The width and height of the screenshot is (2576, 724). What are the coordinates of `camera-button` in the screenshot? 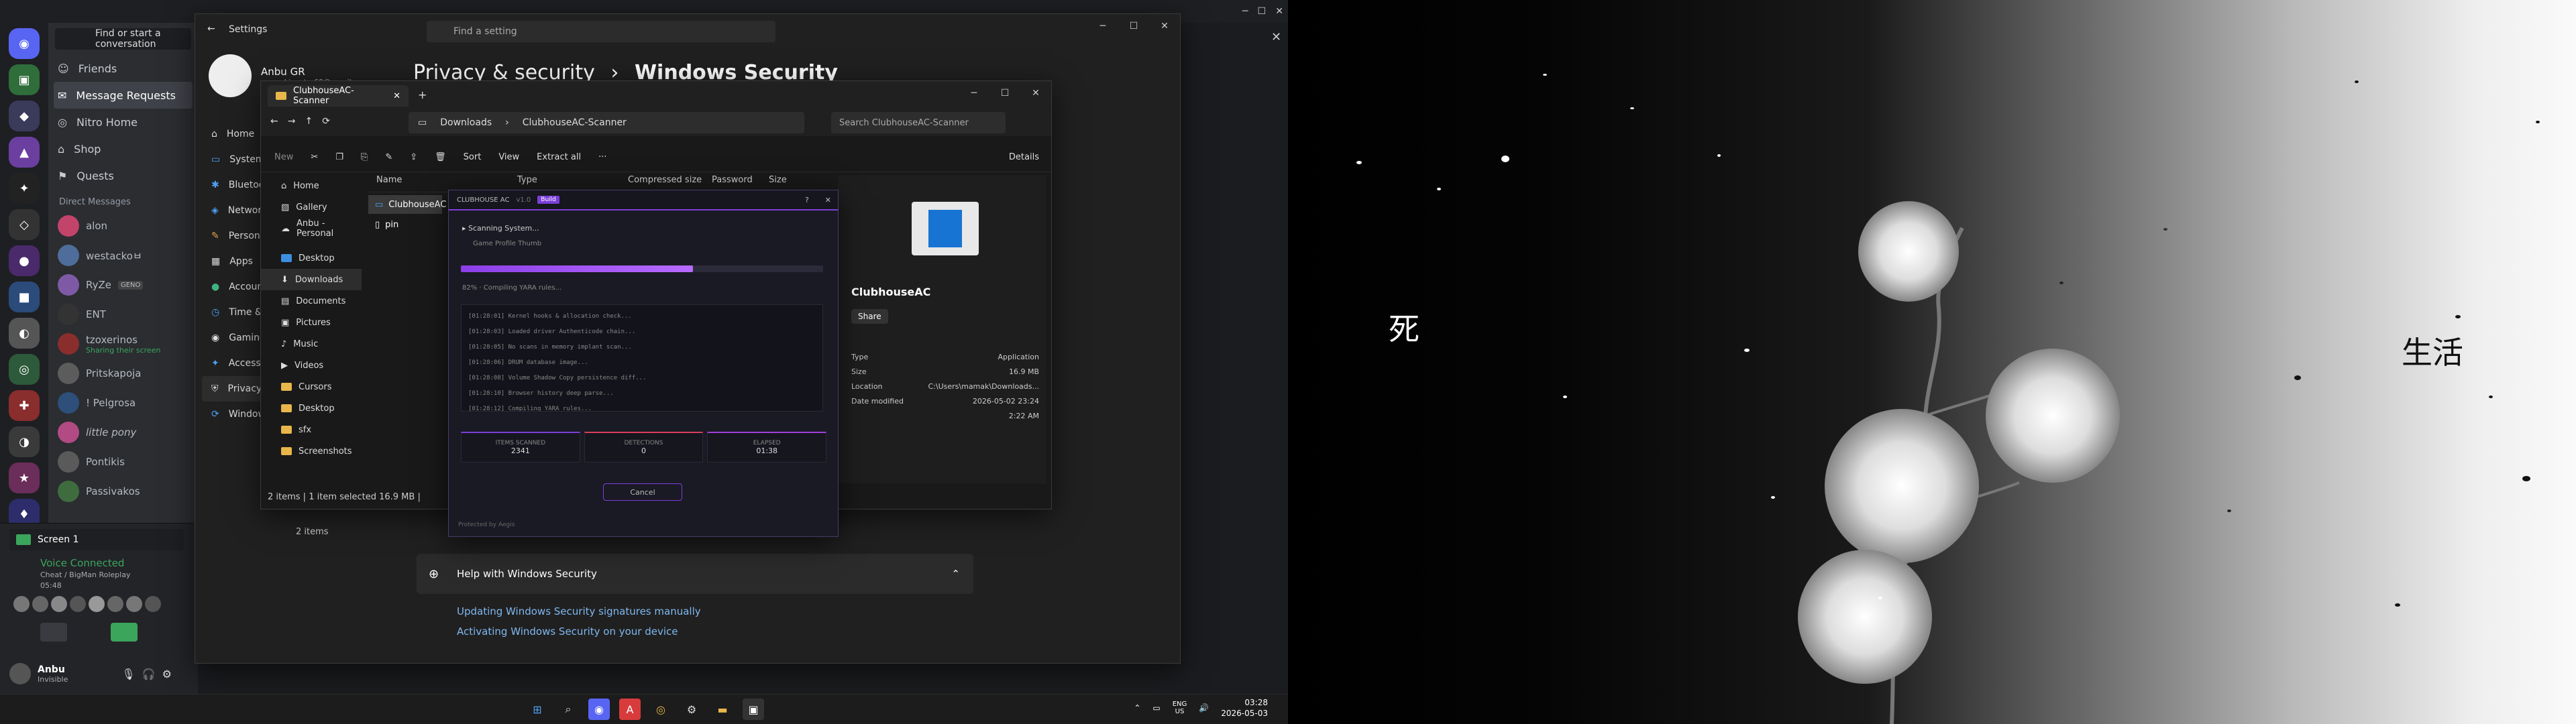 It's located at (53, 632).